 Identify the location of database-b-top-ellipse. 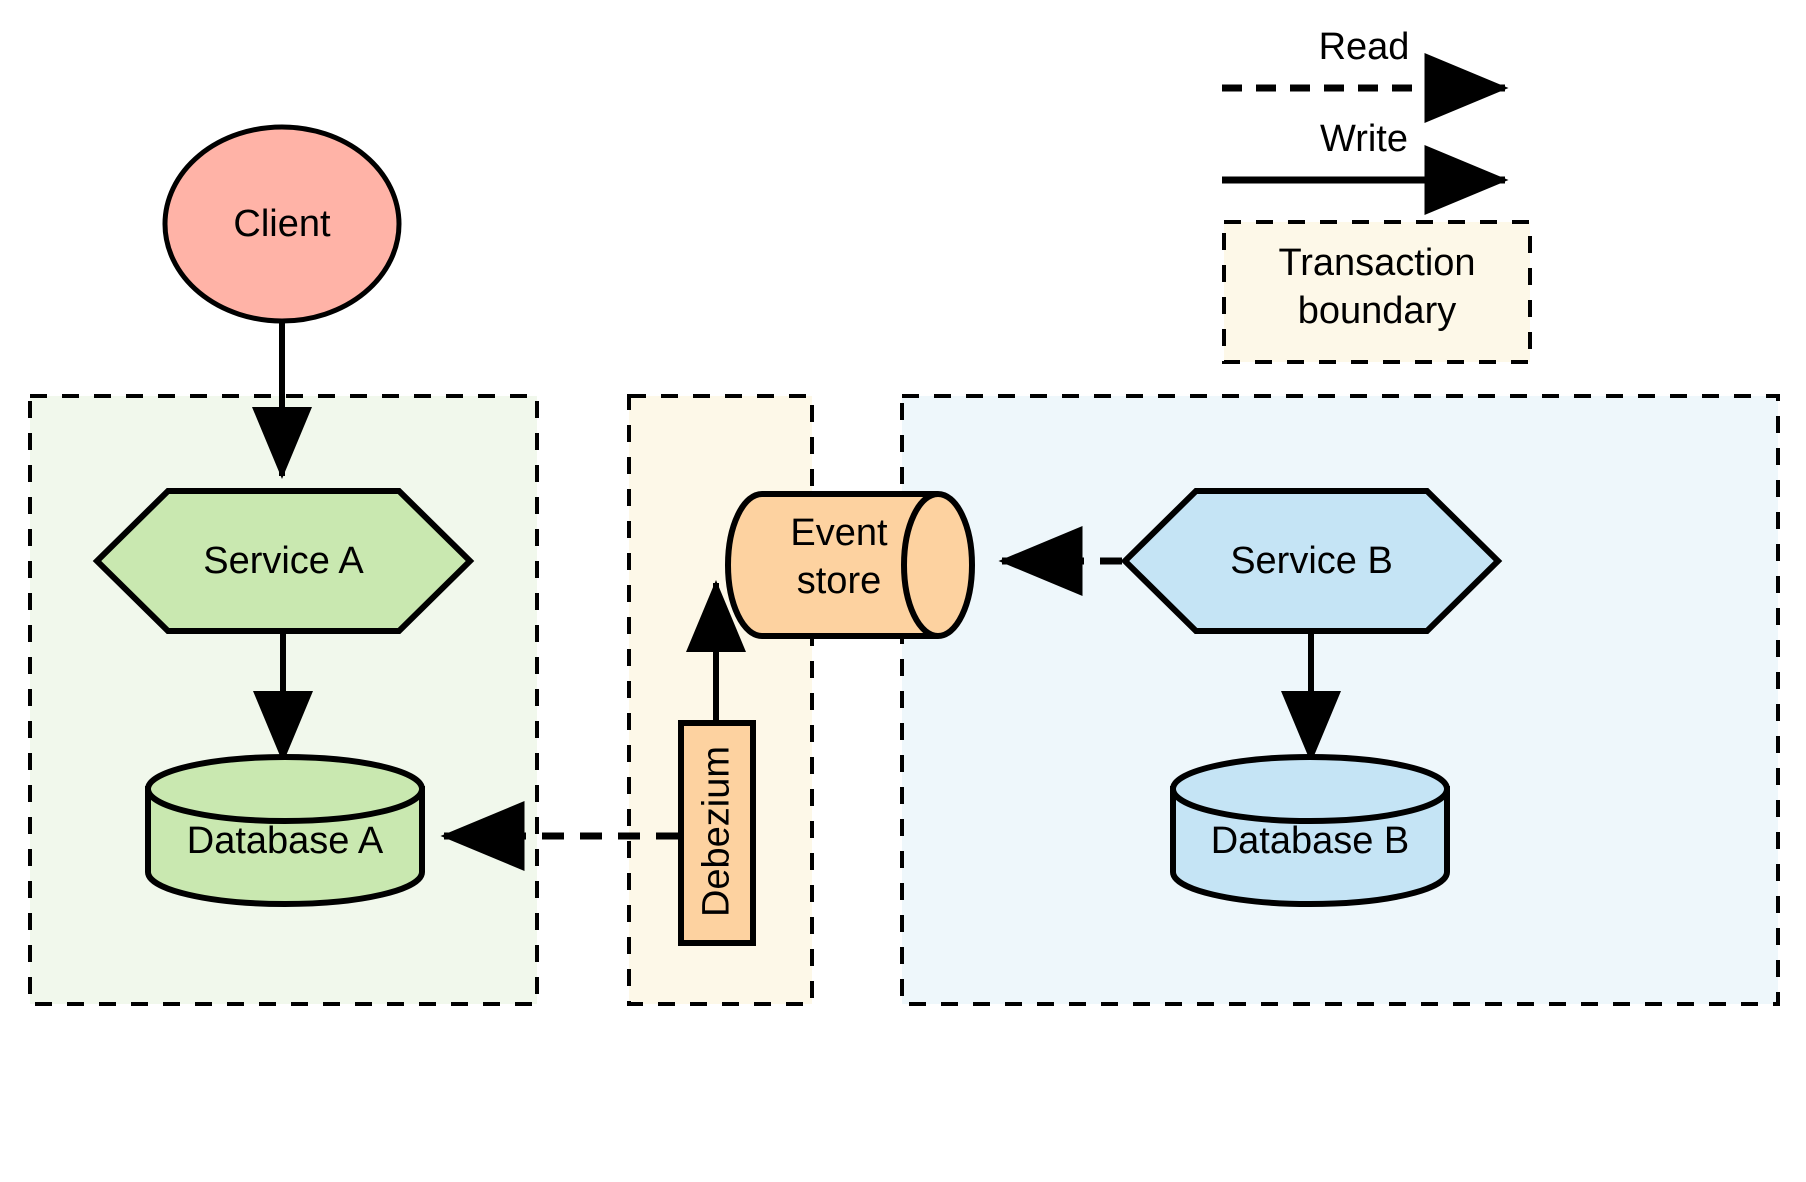
(1310, 789).